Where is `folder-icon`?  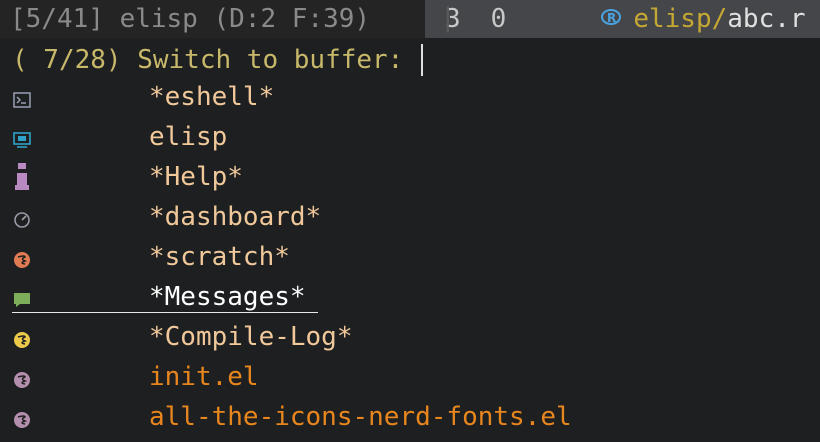
folder-icon is located at coordinates (22, 140).